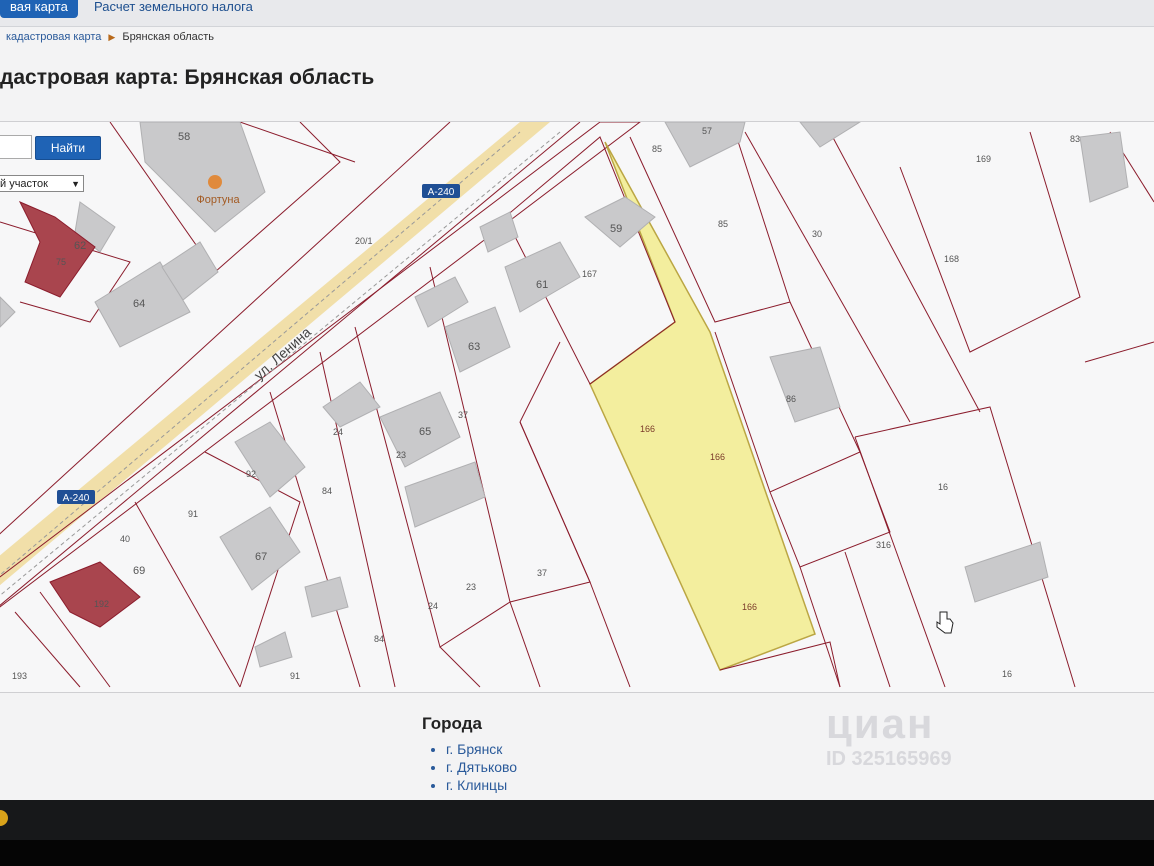 The width and height of the screenshot is (1154, 866). Describe the element at coordinates (53, 37) in the screenshot. I see `breadcrumb-parent-link: кадастровая карта` at that location.